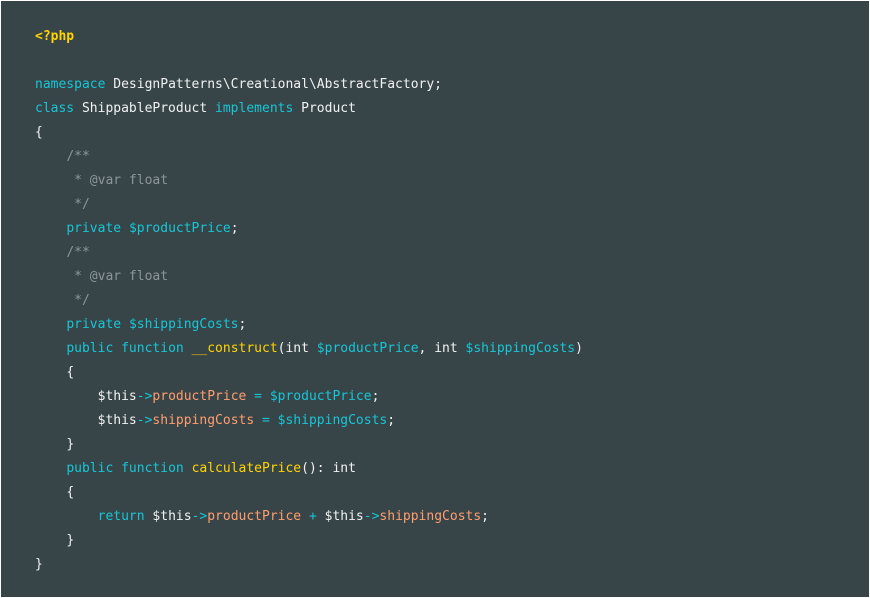  Describe the element at coordinates (70, 84) in the screenshot. I see `namespace-keyword: namespace` at that location.